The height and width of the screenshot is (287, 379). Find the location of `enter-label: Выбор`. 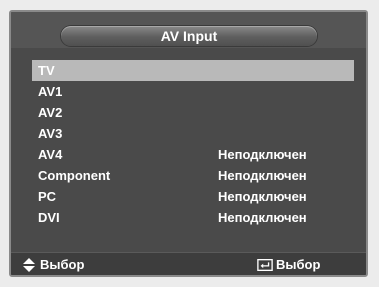

enter-label: Выбор is located at coordinates (298, 264).